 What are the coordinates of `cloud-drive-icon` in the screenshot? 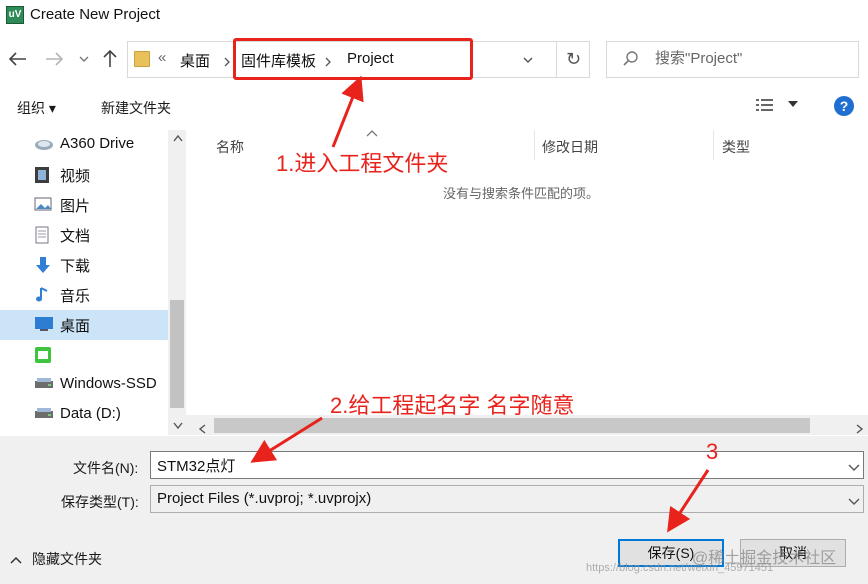 It's located at (43, 145).